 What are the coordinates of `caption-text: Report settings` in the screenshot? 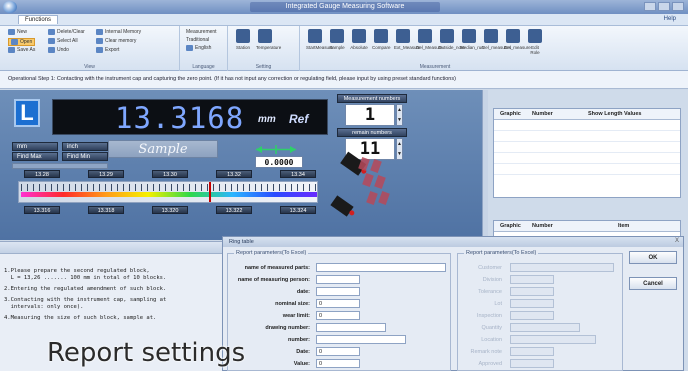 It's located at (146, 353).